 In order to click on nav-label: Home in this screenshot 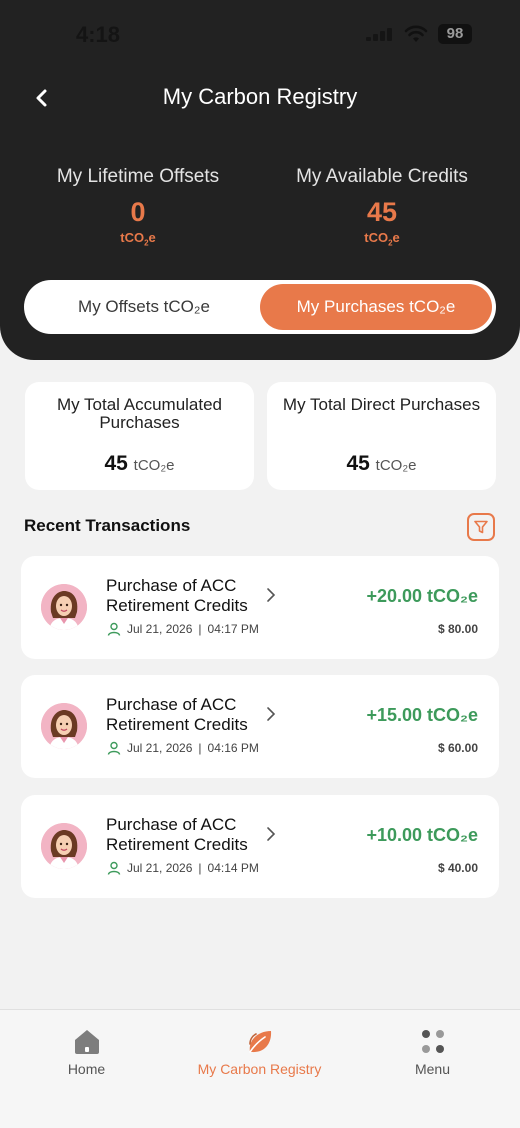, I will do `click(86, 1069)`.